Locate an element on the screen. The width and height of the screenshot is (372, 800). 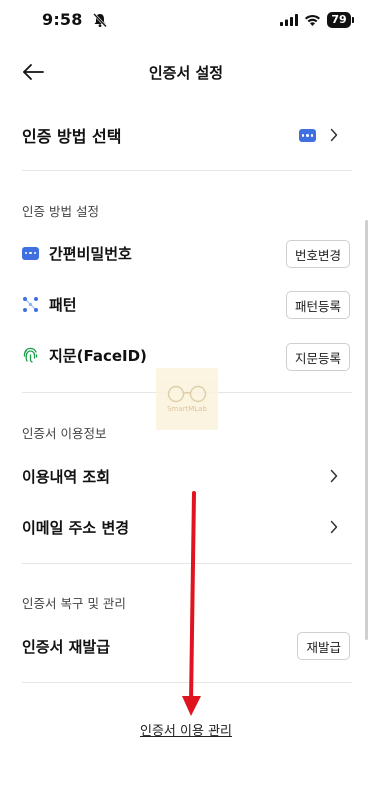
method-label-pattern: 패턴 is located at coordinates (63, 304).